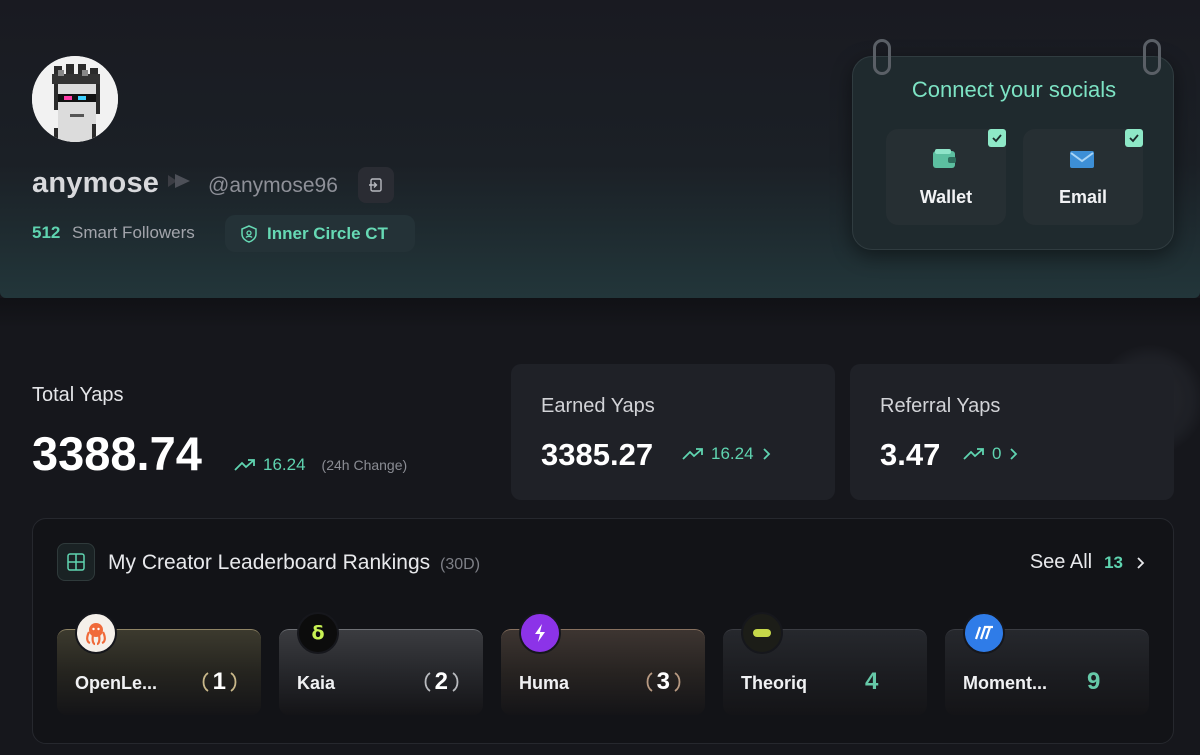 Image resolution: width=1200 pixels, height=755 pixels. Describe the element at coordinates (1134, 138) in the screenshot. I see `email-connected-check-icon` at that location.